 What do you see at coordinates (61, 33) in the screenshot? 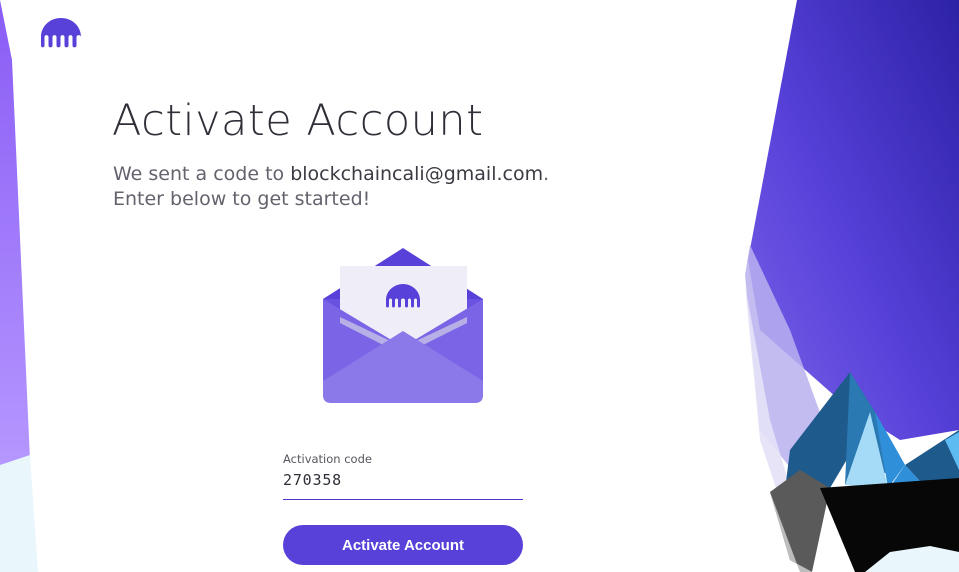
I see `kraken-logo-icon` at bounding box center [61, 33].